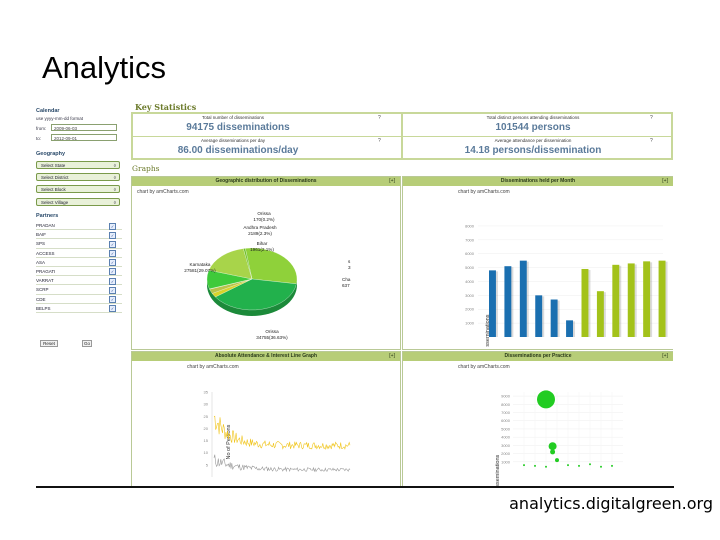 The width and height of the screenshot is (720, 540). What do you see at coordinates (78, 177) in the screenshot?
I see `select-district: Select District ◊` at bounding box center [78, 177].